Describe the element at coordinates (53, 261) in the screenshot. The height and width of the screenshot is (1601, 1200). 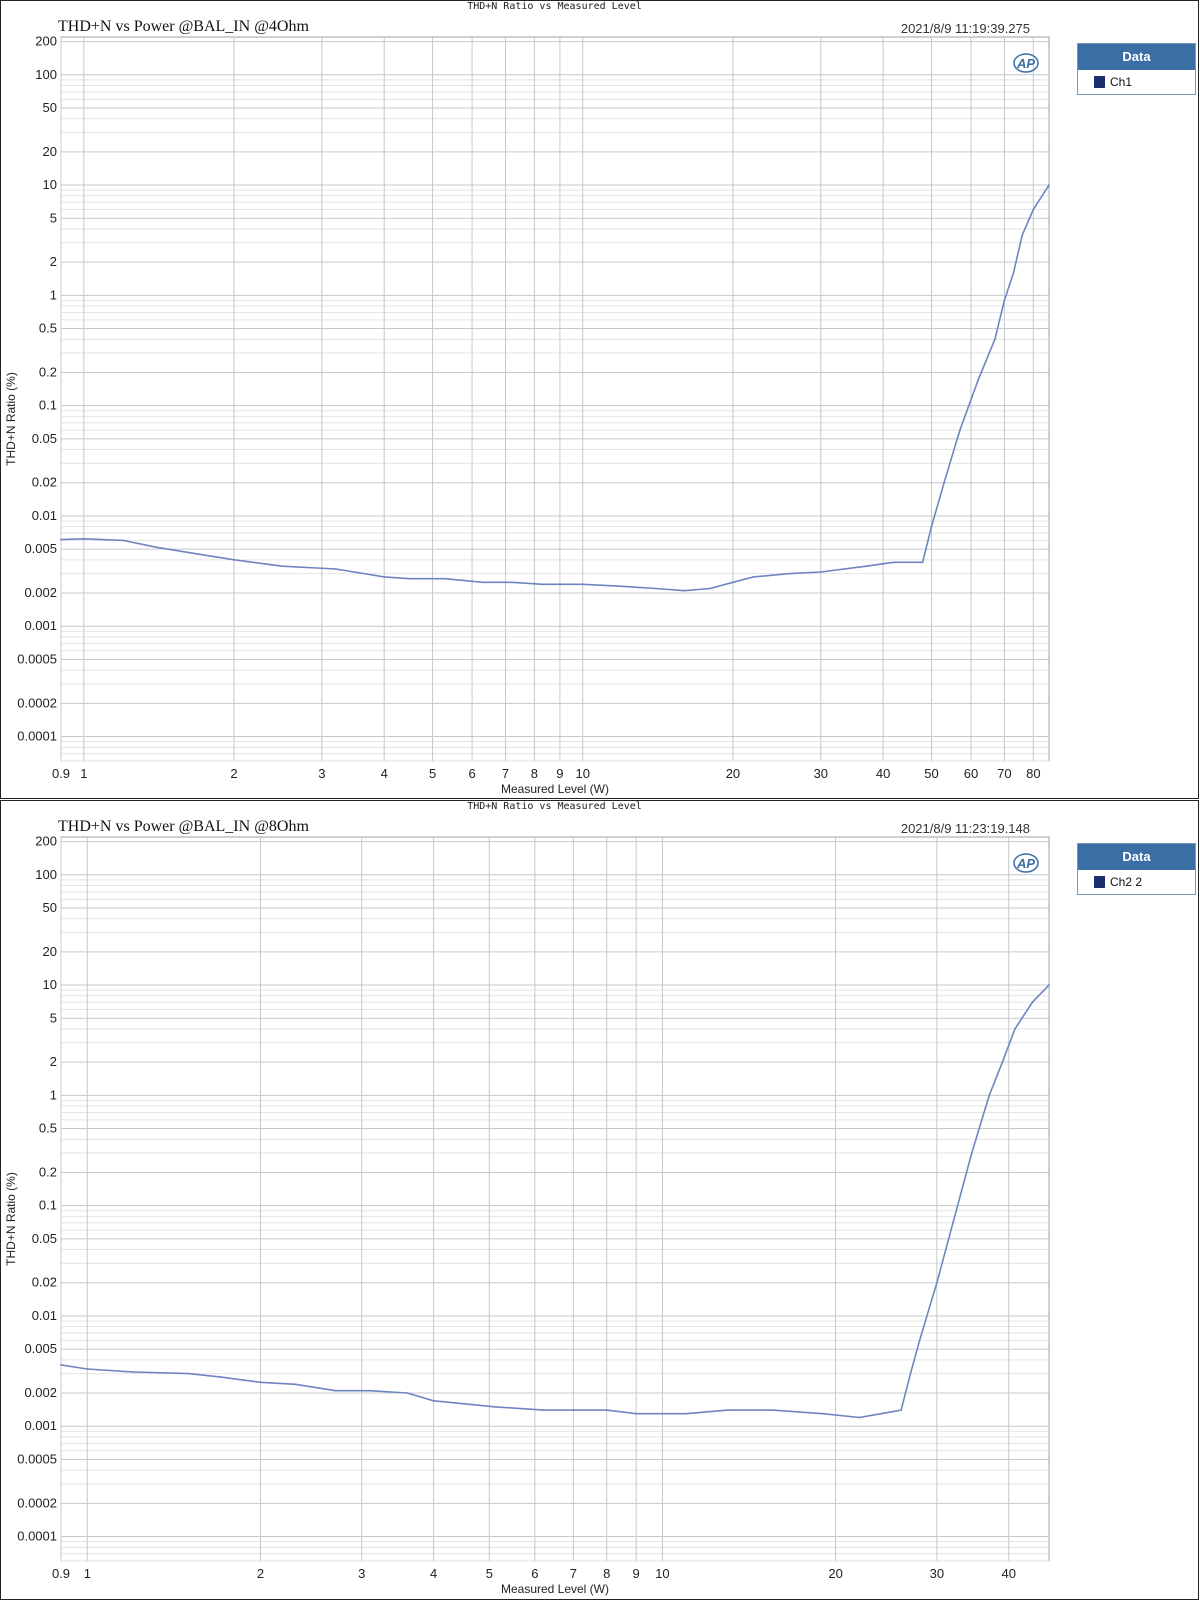
I see `y-tick-label: 2` at that location.